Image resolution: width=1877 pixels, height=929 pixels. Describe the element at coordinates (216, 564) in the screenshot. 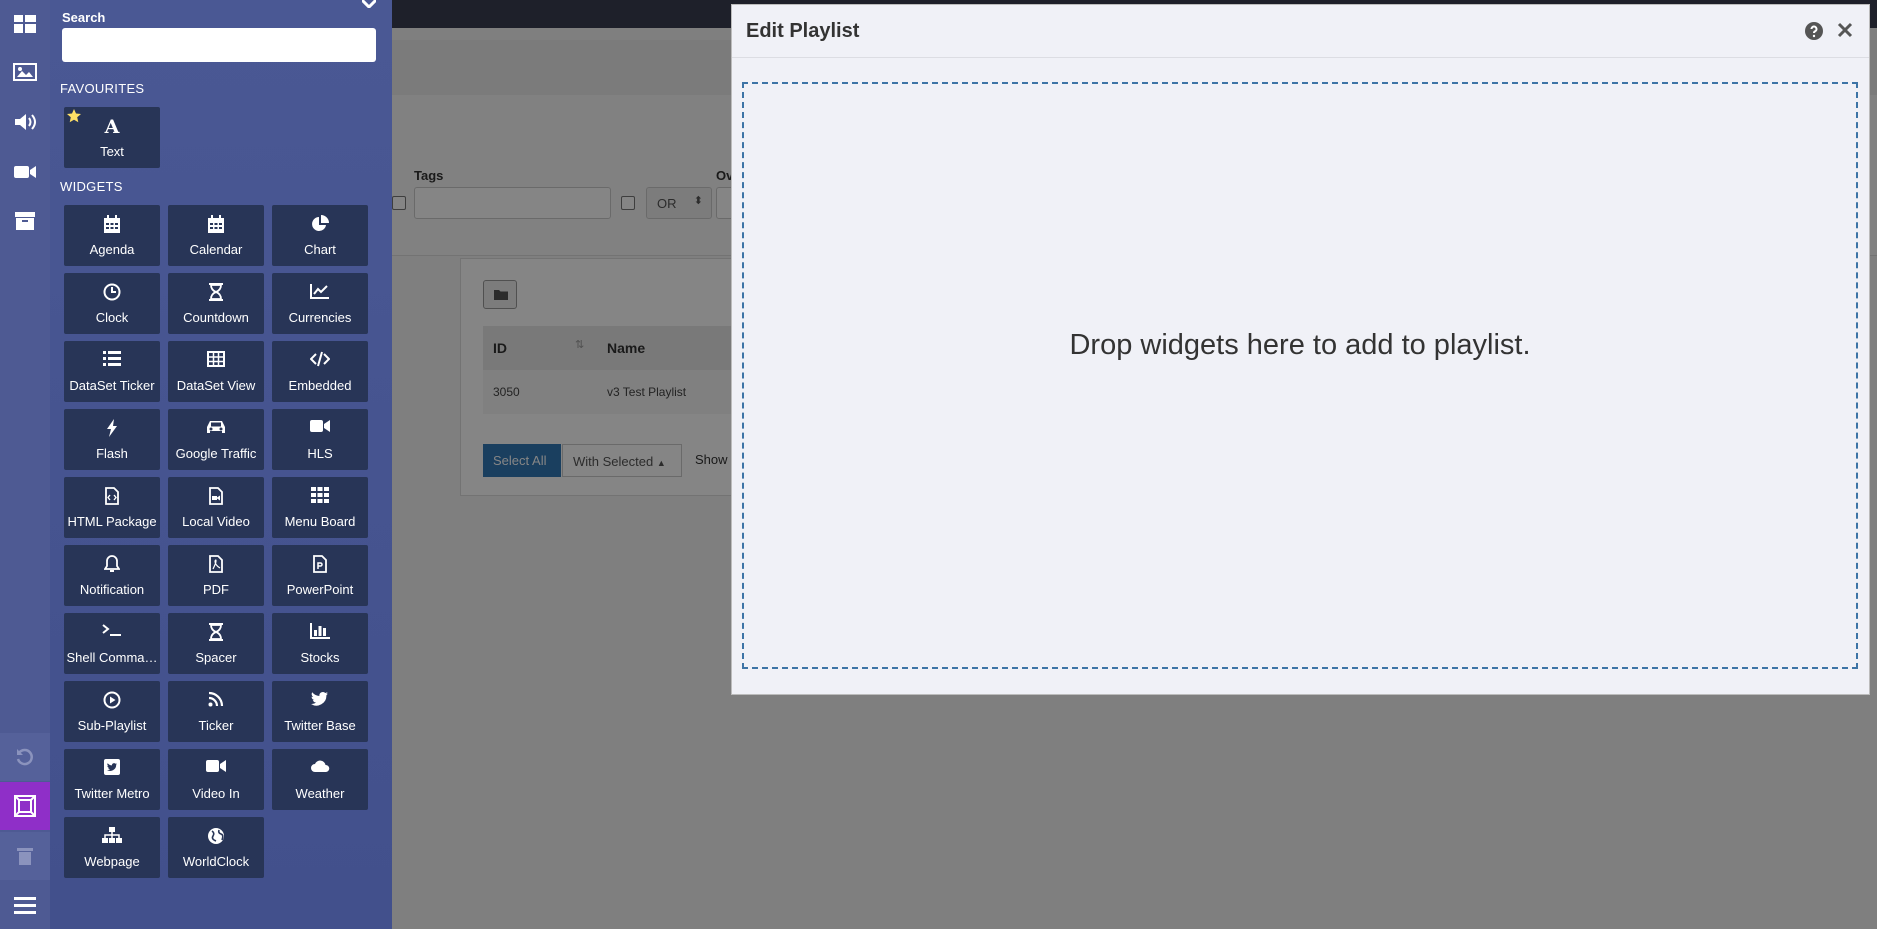

I see `file-pdf-icon` at that location.